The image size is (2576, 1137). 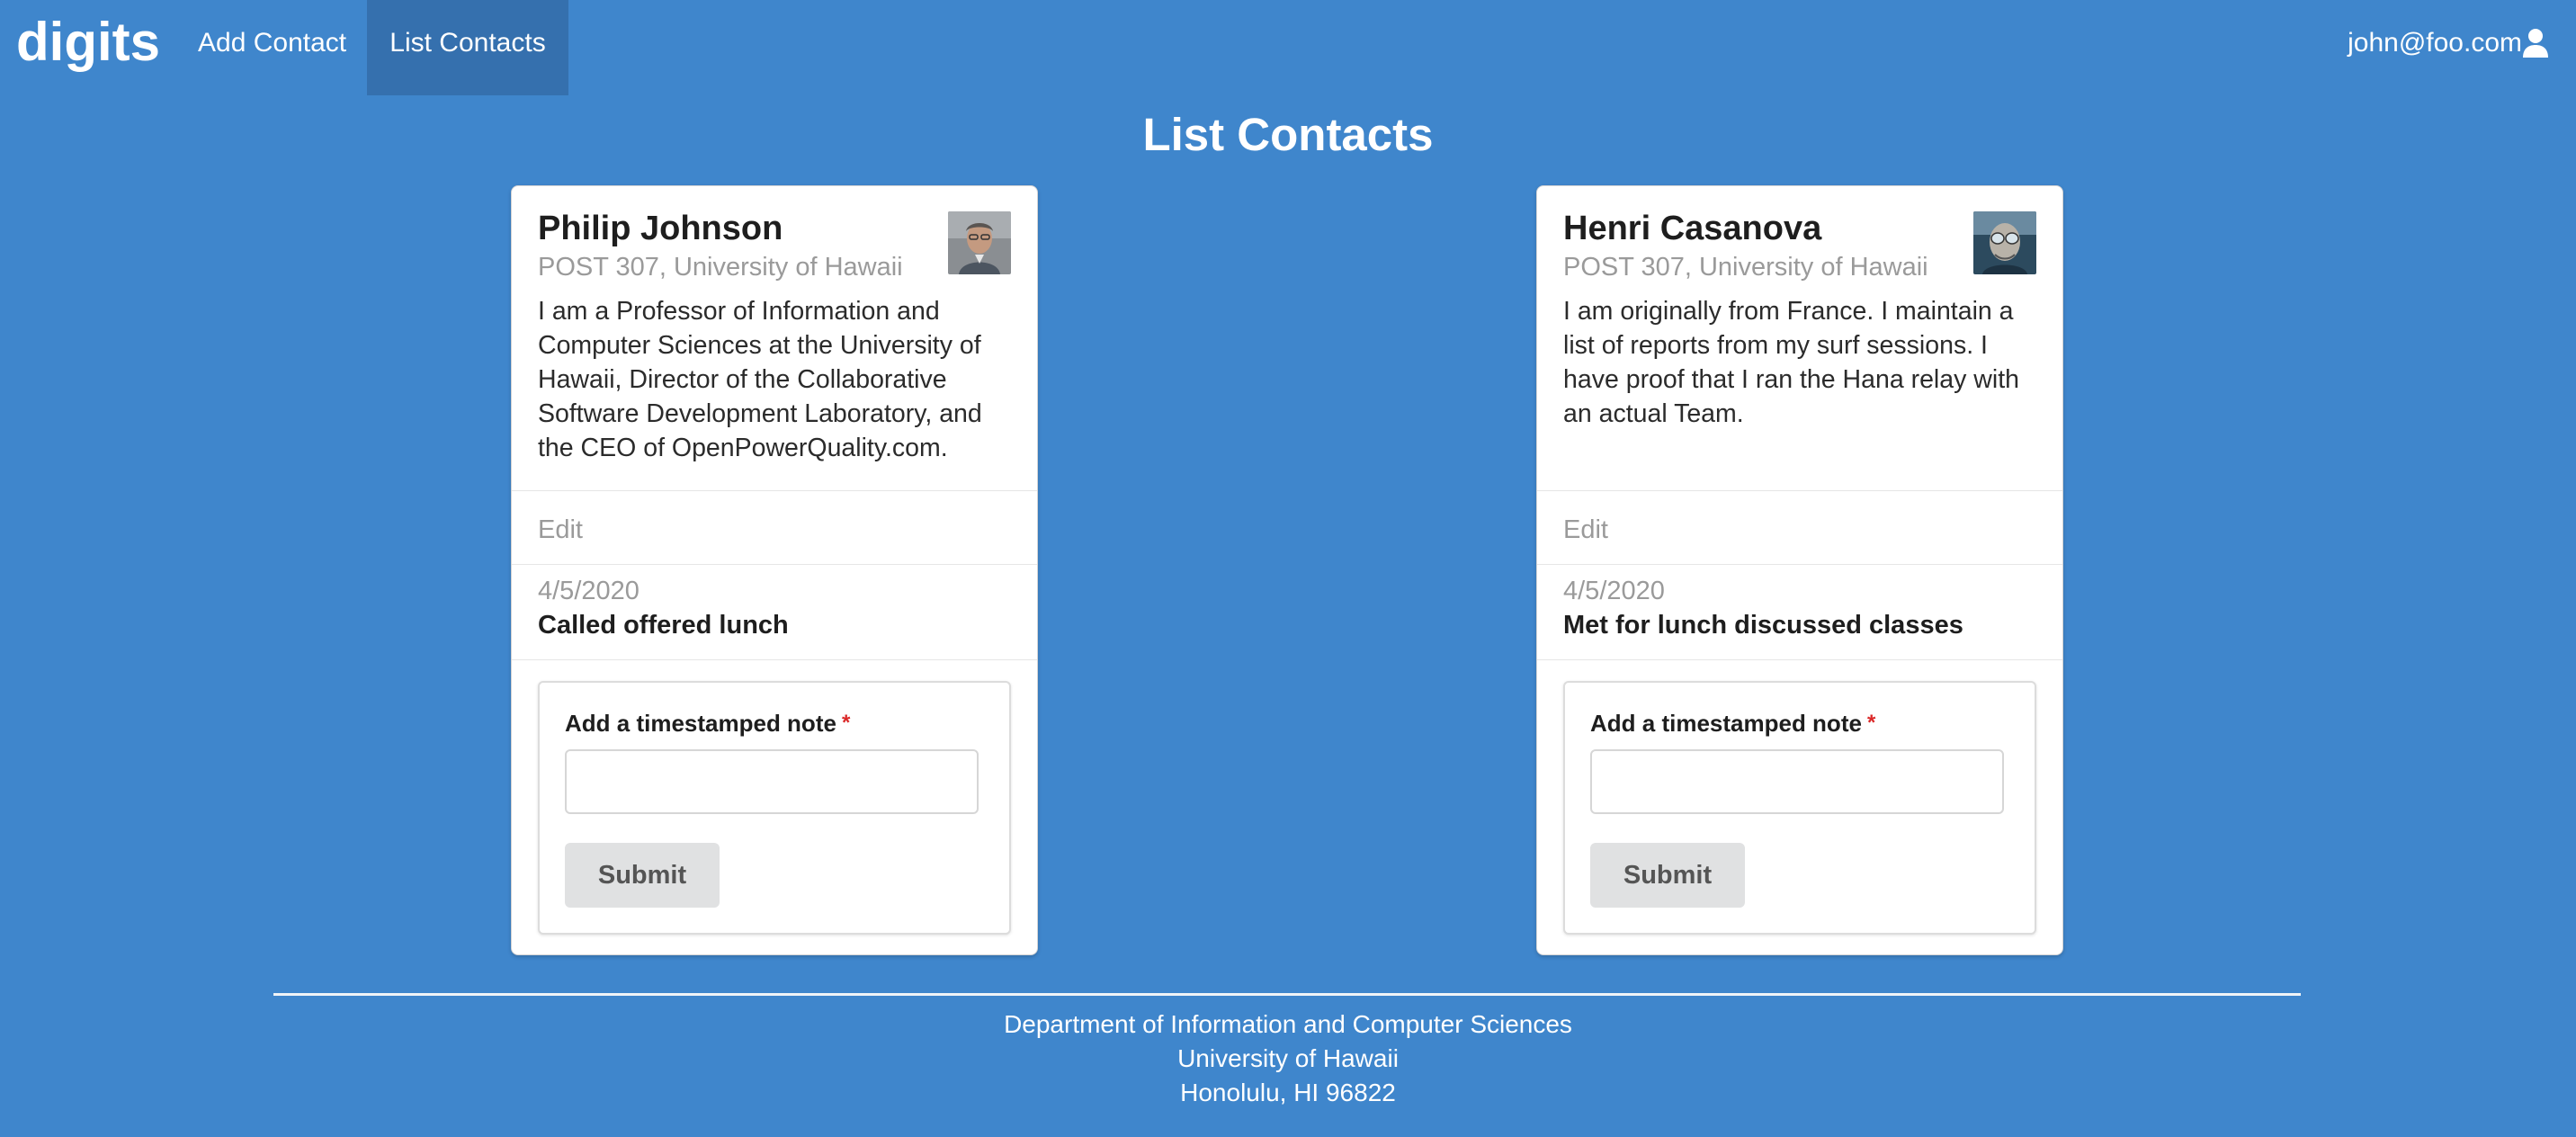 I want to click on page-title: List Contacts, so click(x=1288, y=134).